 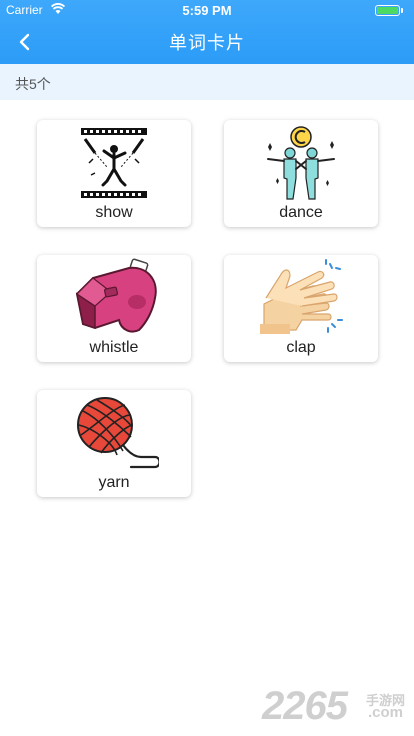 What do you see at coordinates (402, 10) in the screenshot?
I see `battery-nub` at bounding box center [402, 10].